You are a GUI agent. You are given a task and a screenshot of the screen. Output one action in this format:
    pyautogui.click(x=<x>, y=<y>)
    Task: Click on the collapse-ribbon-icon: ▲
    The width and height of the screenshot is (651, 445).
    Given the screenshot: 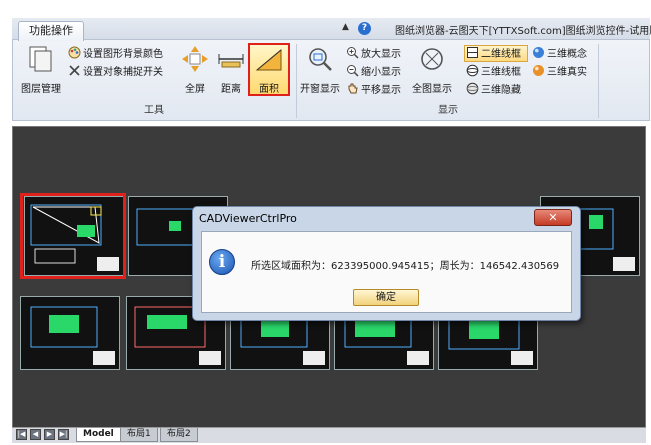 What is the action you would take?
    pyautogui.click(x=345, y=27)
    